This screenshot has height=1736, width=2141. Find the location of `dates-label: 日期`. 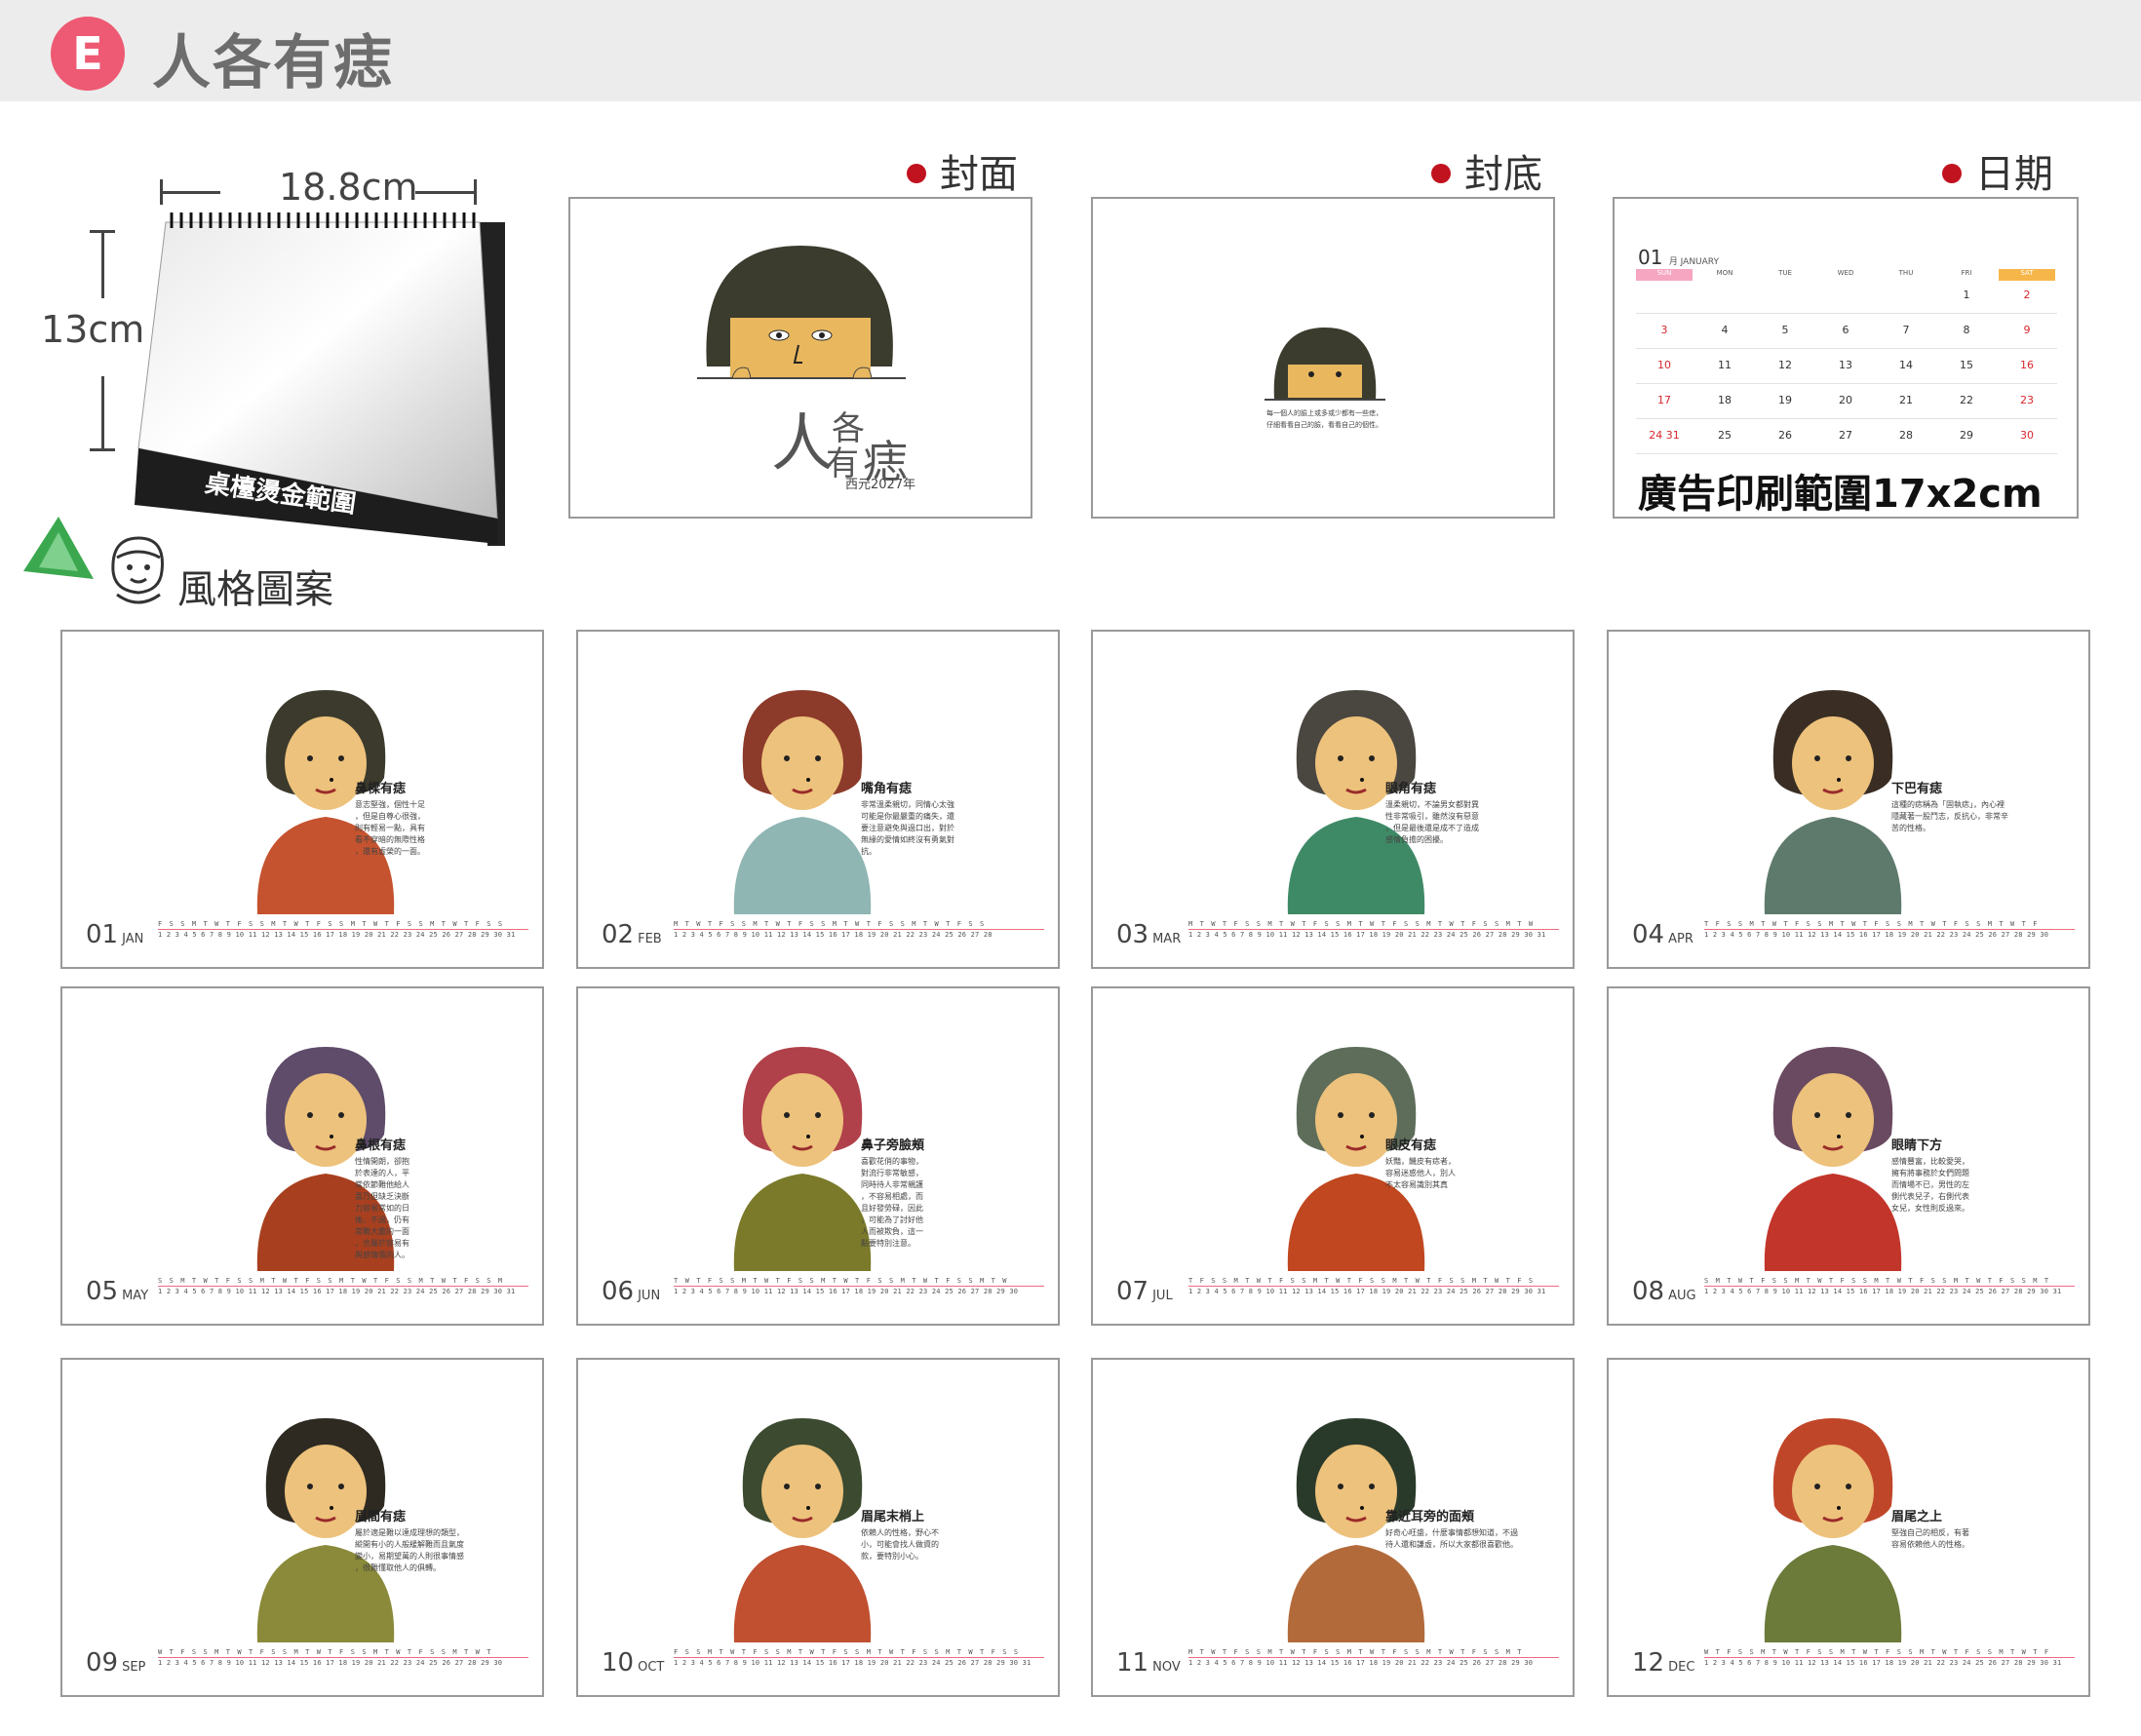

dates-label: 日期 is located at coordinates (1997, 170).